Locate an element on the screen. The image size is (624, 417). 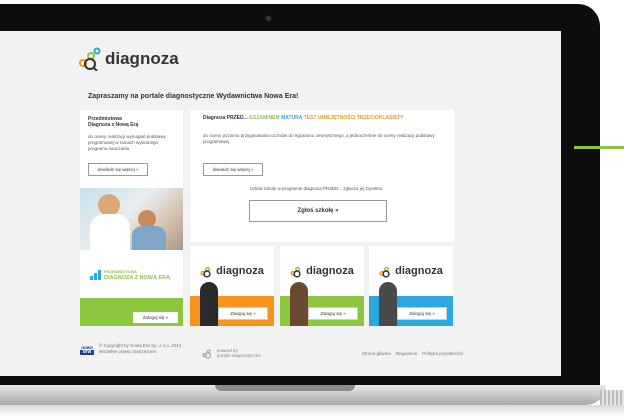
footer-link-terms: Regulamin is located at coordinates (407, 354).